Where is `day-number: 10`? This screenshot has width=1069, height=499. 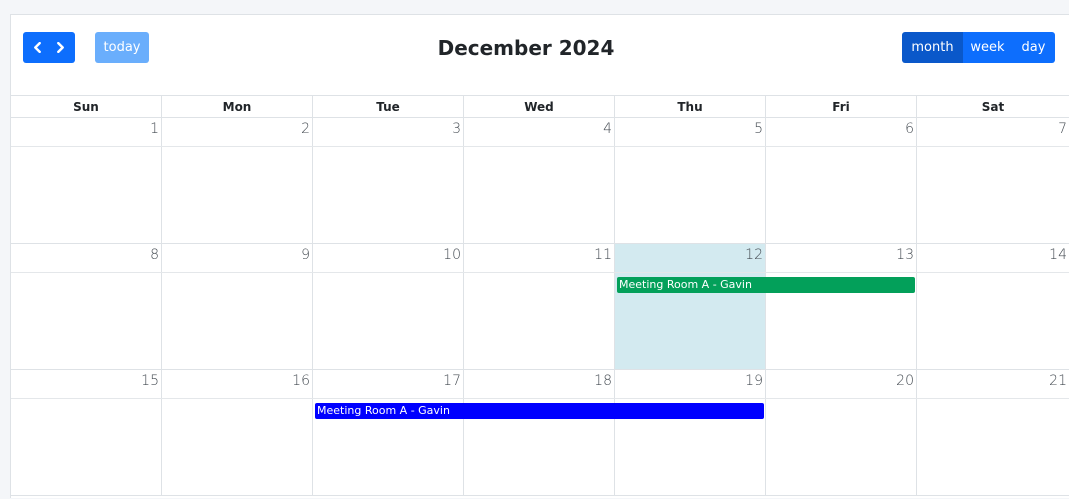 day-number: 10 is located at coordinates (452, 255).